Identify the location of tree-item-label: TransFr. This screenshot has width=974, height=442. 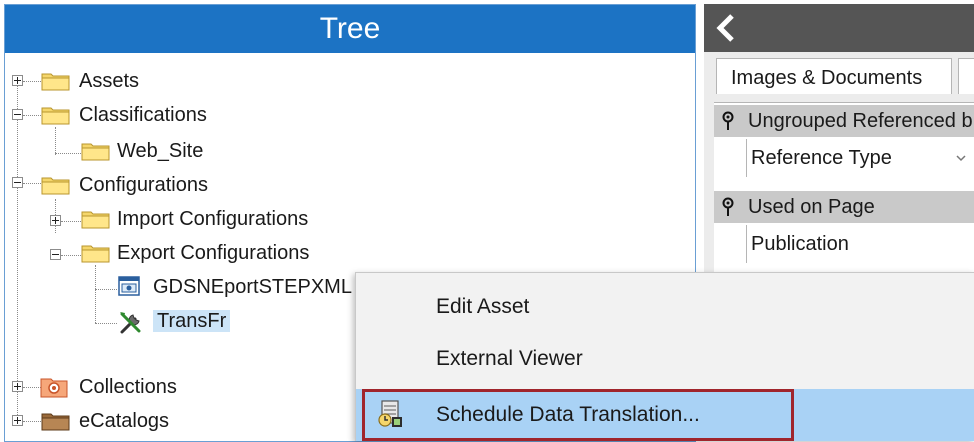
(192, 321).